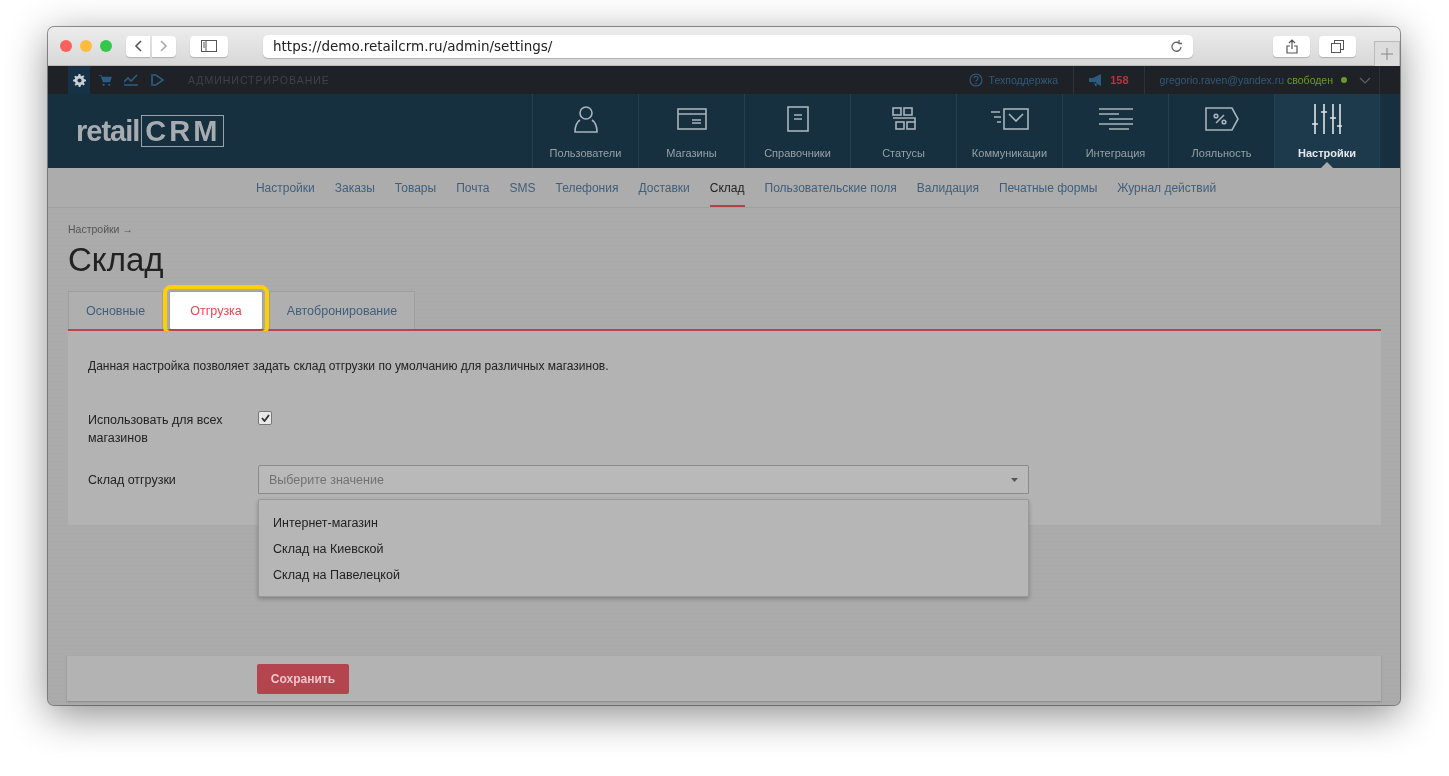 The image size is (1449, 776). Describe the element at coordinates (473, 187) in the screenshot. I see `subnav-link: Почта` at that location.